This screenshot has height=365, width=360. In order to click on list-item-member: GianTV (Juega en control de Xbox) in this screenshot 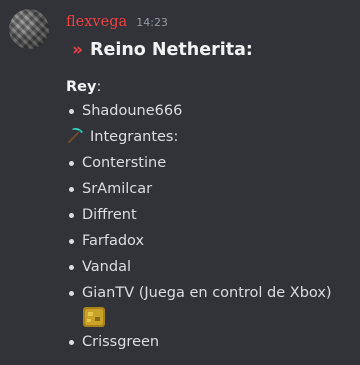, I will do `click(207, 293)`.